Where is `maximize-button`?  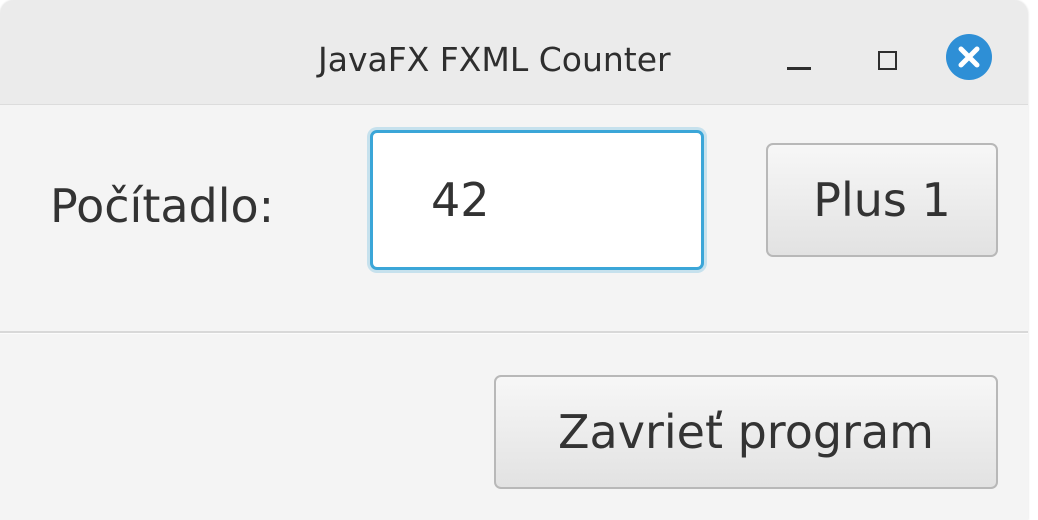 maximize-button is located at coordinates (886, 62).